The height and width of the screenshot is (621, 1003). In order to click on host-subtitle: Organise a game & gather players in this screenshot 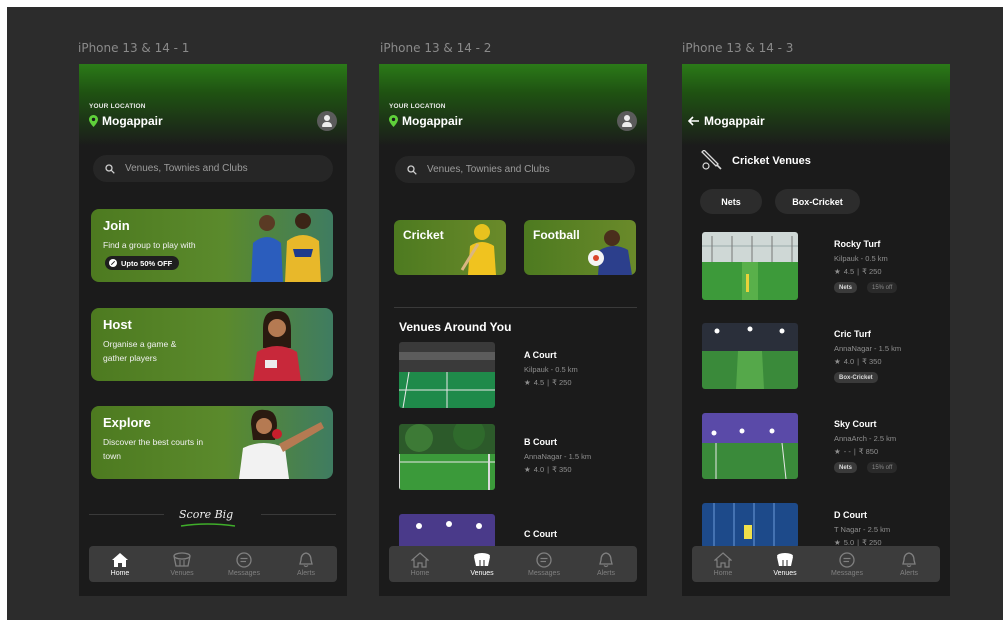, I will do `click(140, 351)`.